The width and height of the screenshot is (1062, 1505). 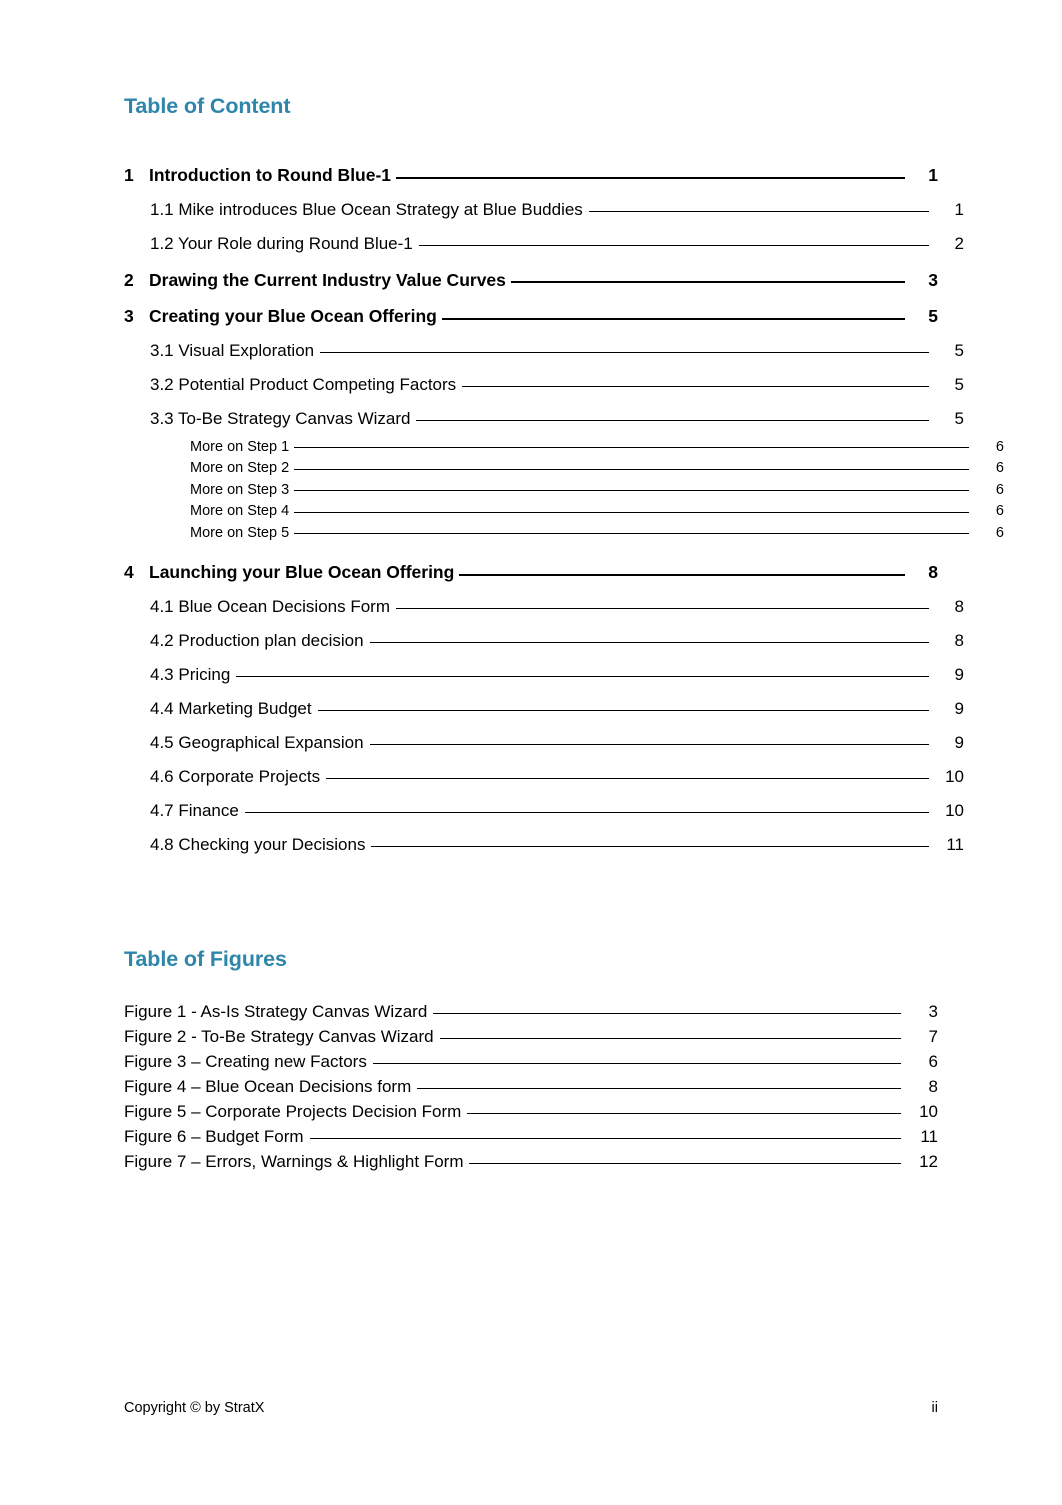 What do you see at coordinates (531, 316) in the screenshot?
I see `toc-entry: 3 Creating your Blue Ocean Offering 5` at bounding box center [531, 316].